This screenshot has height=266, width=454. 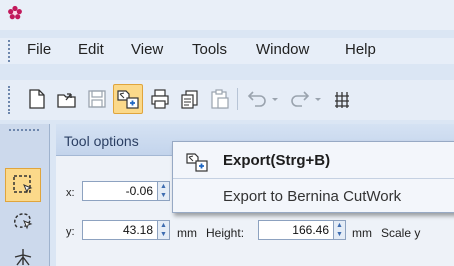 What do you see at coordinates (360, 49) in the screenshot?
I see `menu-help: Help` at bounding box center [360, 49].